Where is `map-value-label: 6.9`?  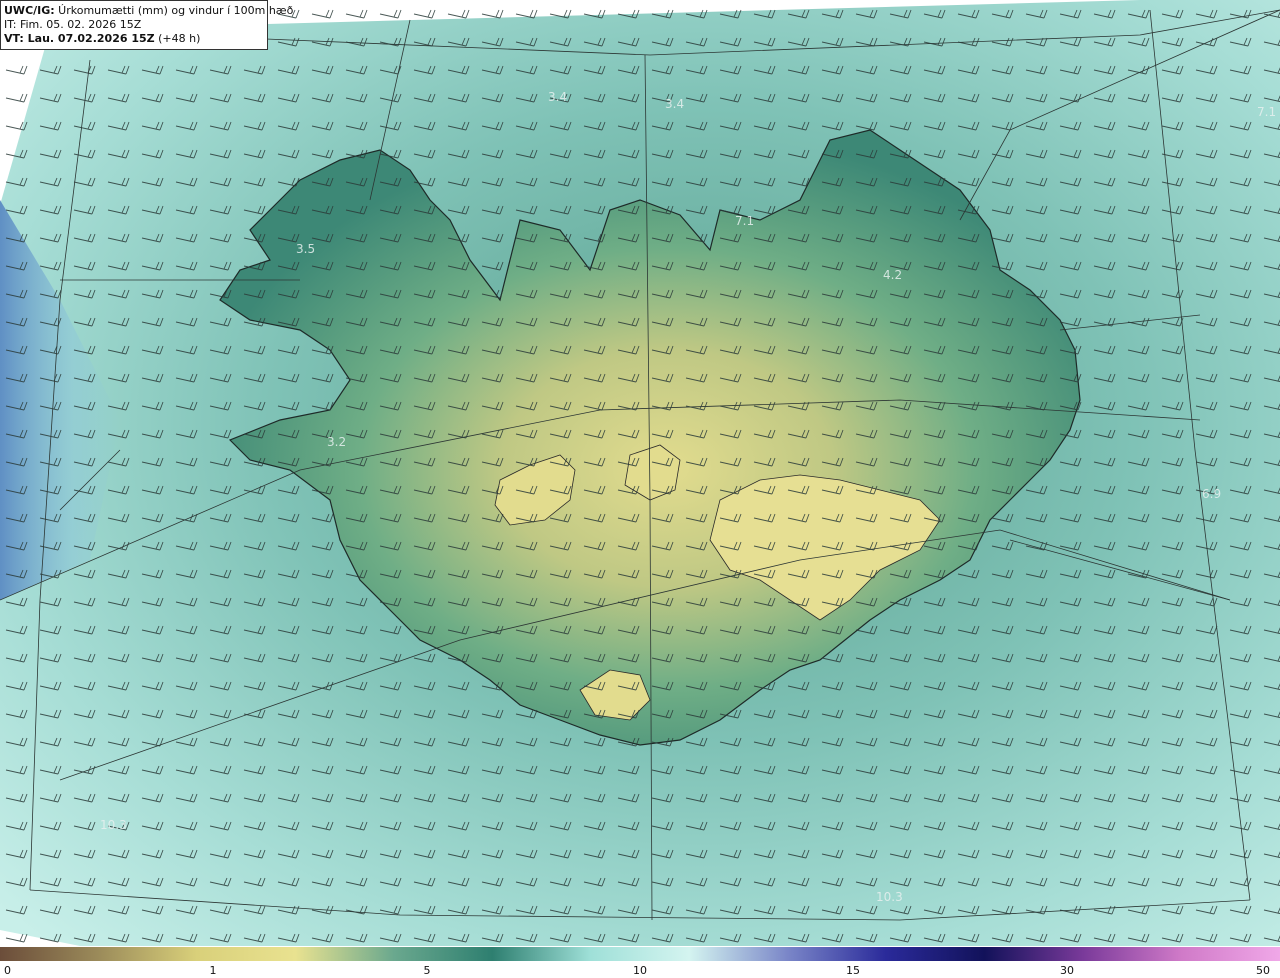 map-value-label: 6.9 is located at coordinates (1212, 494).